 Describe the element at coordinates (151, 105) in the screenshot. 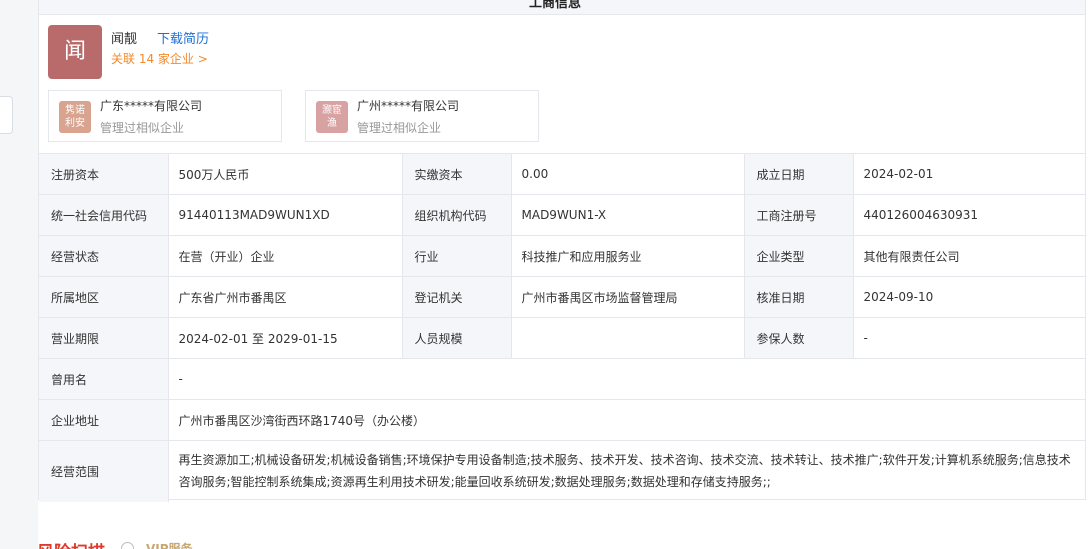

I see `company-name: 广东*****有限公司` at that location.